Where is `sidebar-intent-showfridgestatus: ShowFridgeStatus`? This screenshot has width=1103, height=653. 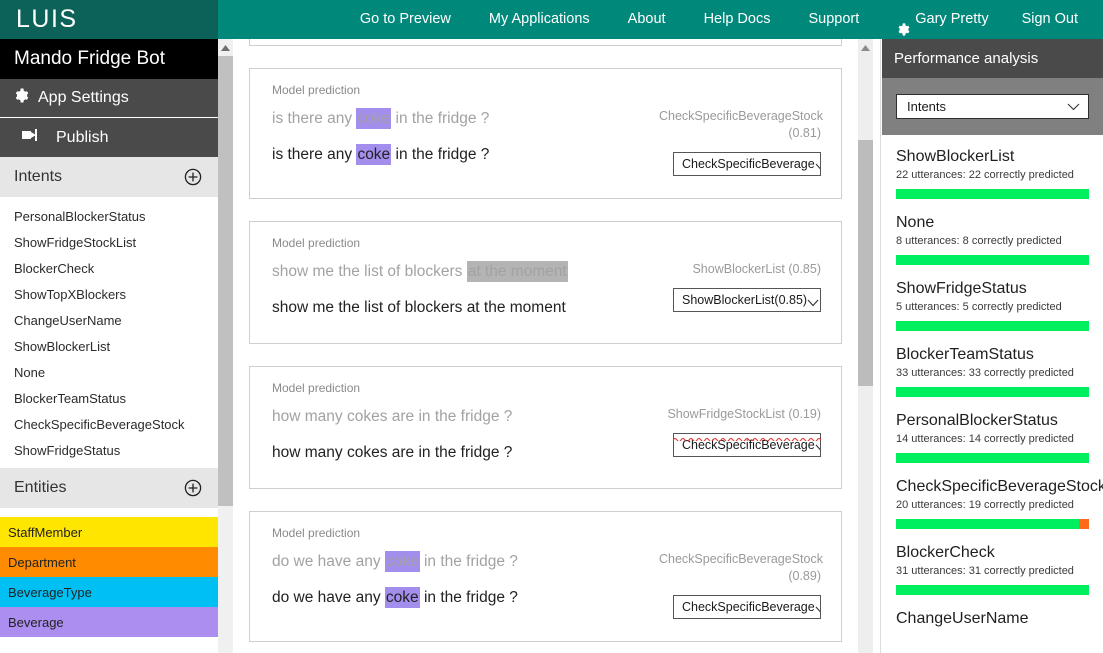 sidebar-intent-showfridgestatus: ShowFridgeStatus is located at coordinates (109, 450).